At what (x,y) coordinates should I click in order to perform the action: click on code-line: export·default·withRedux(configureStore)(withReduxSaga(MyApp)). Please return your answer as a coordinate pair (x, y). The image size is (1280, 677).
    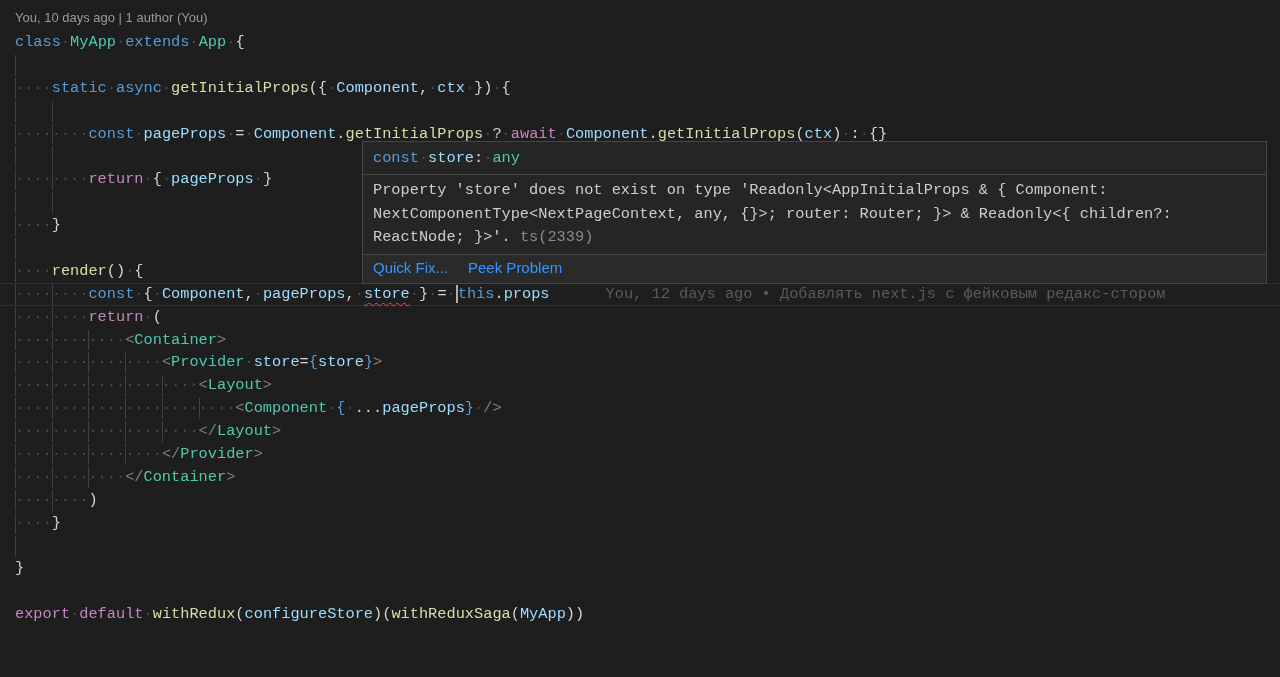
    Looking at the image, I should click on (300, 615).